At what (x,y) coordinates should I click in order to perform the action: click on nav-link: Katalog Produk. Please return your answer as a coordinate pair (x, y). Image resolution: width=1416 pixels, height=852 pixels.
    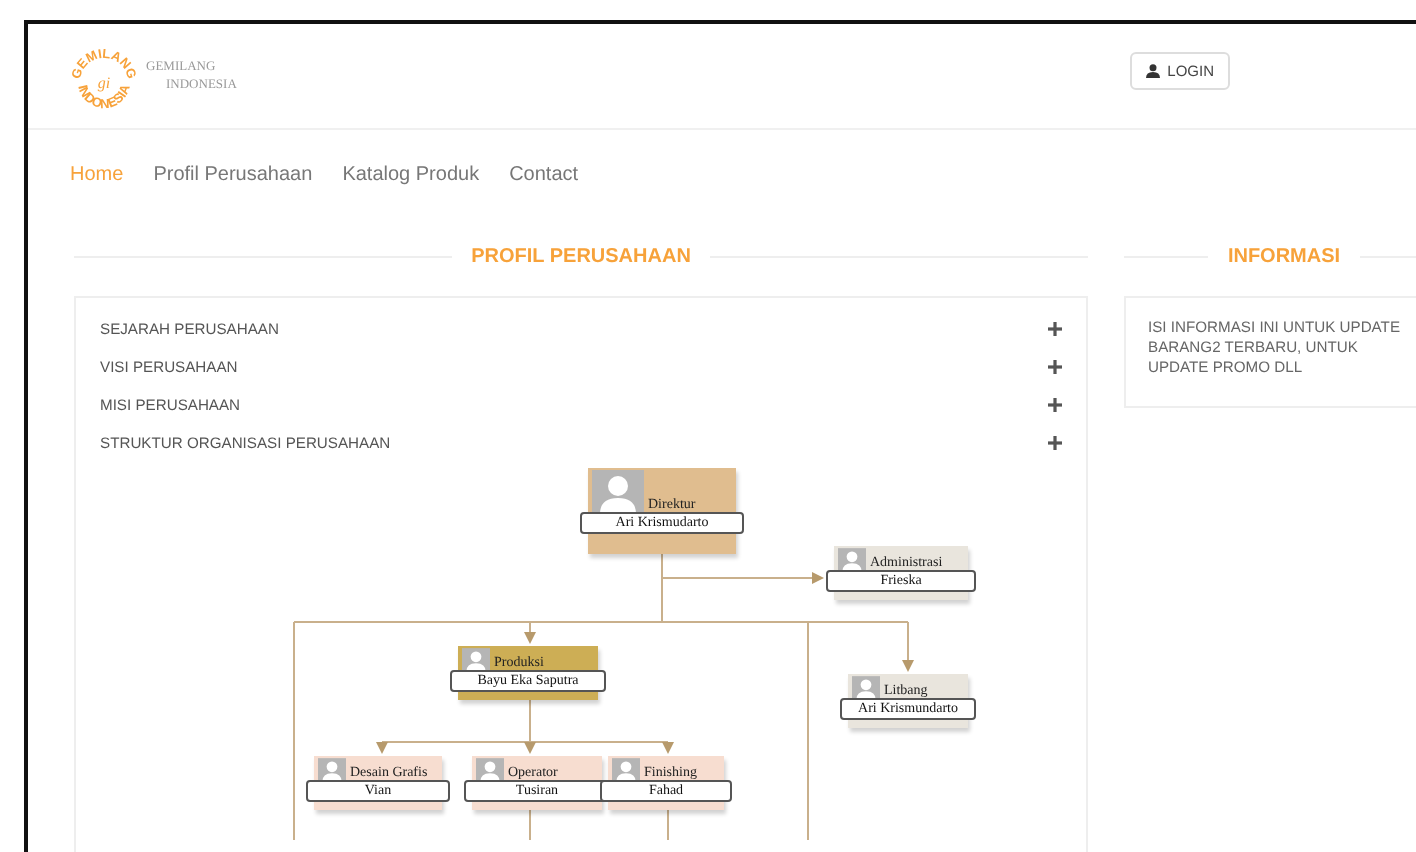
    Looking at the image, I should click on (411, 184).